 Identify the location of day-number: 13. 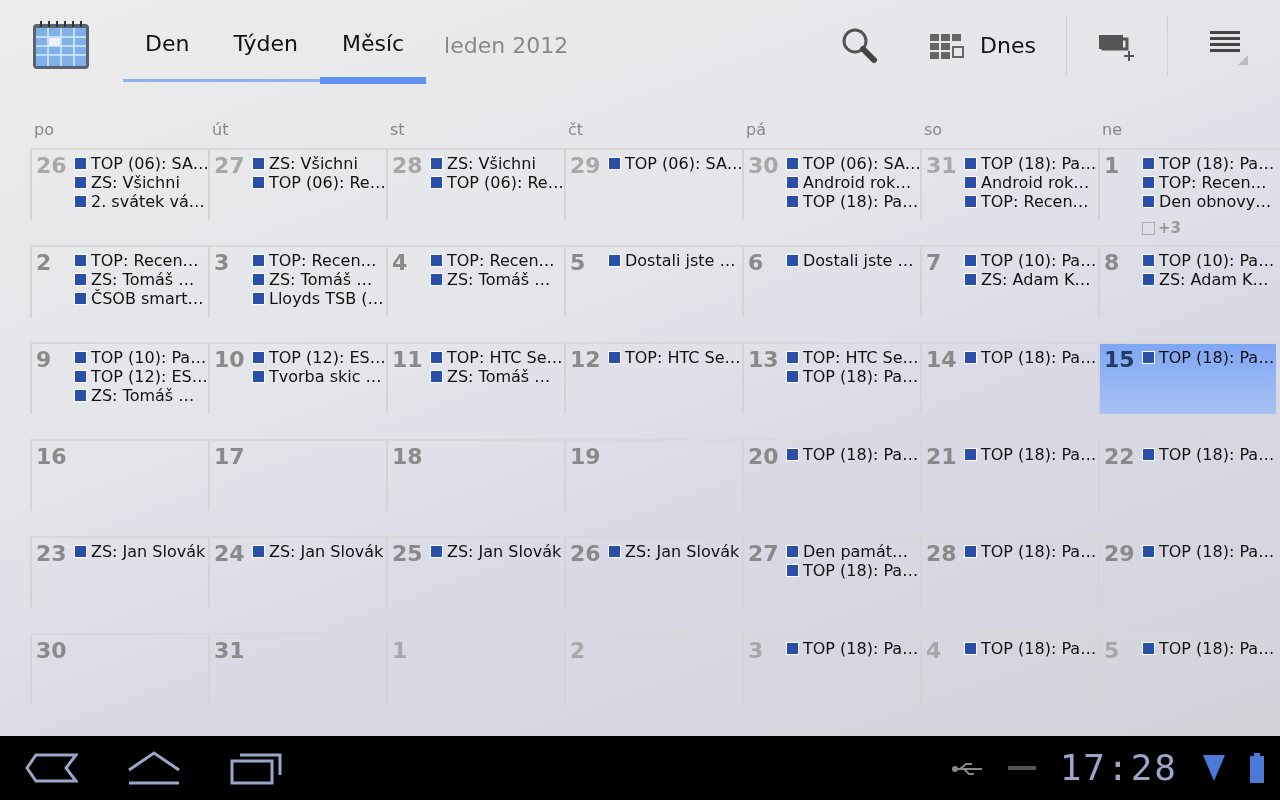
(764, 361).